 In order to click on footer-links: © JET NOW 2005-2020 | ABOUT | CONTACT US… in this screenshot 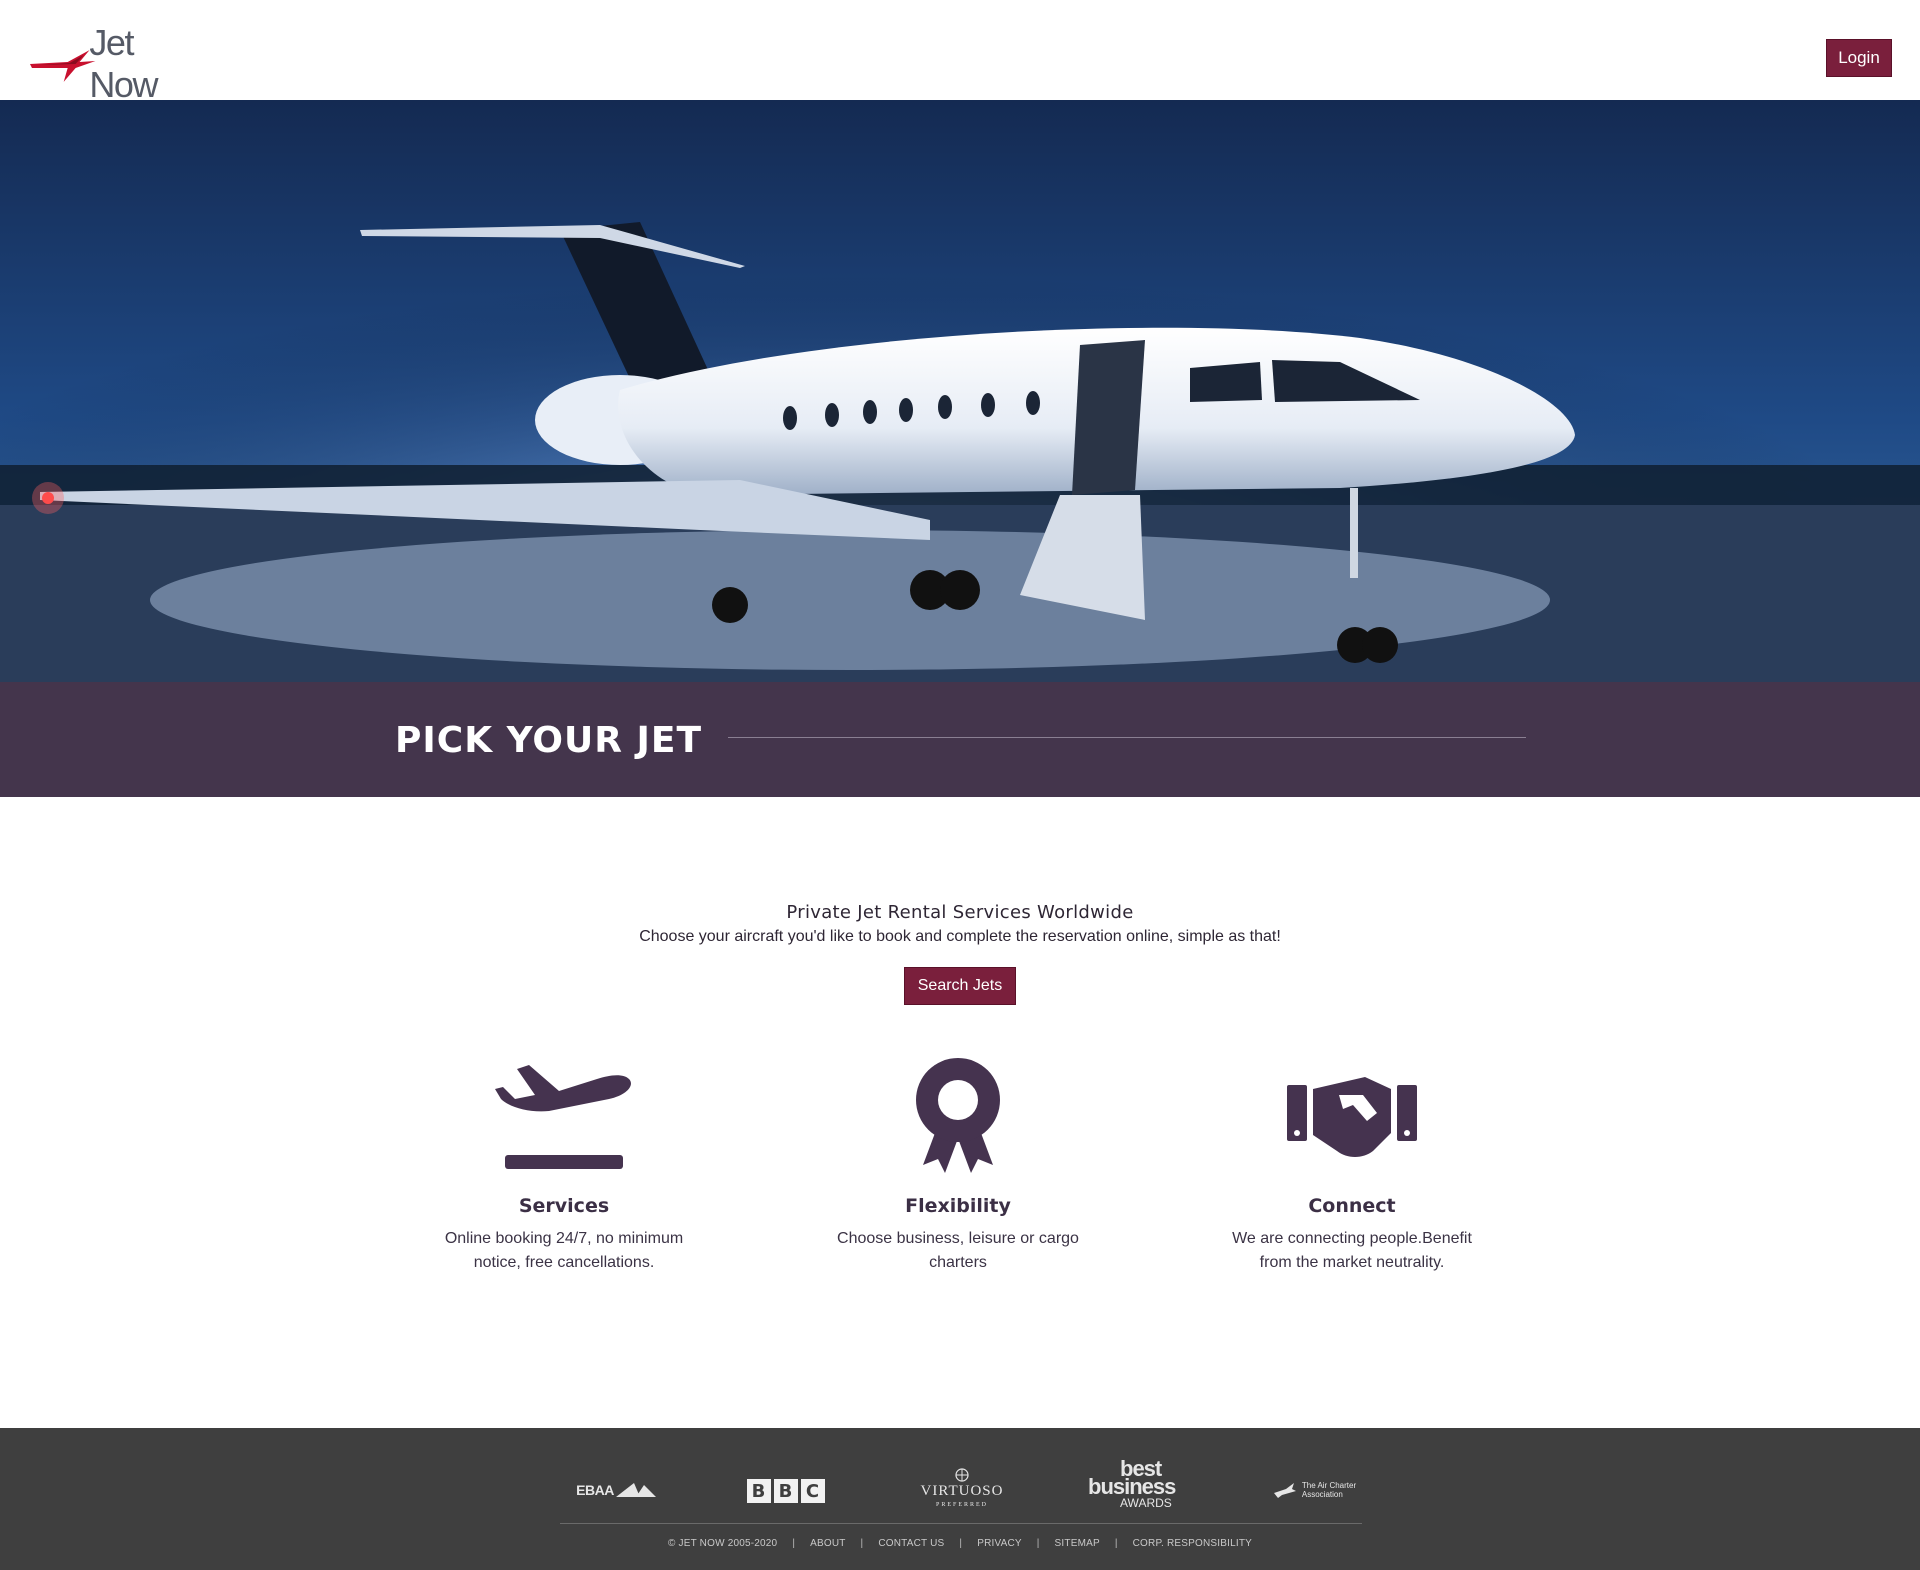, I will do `click(960, 1543)`.